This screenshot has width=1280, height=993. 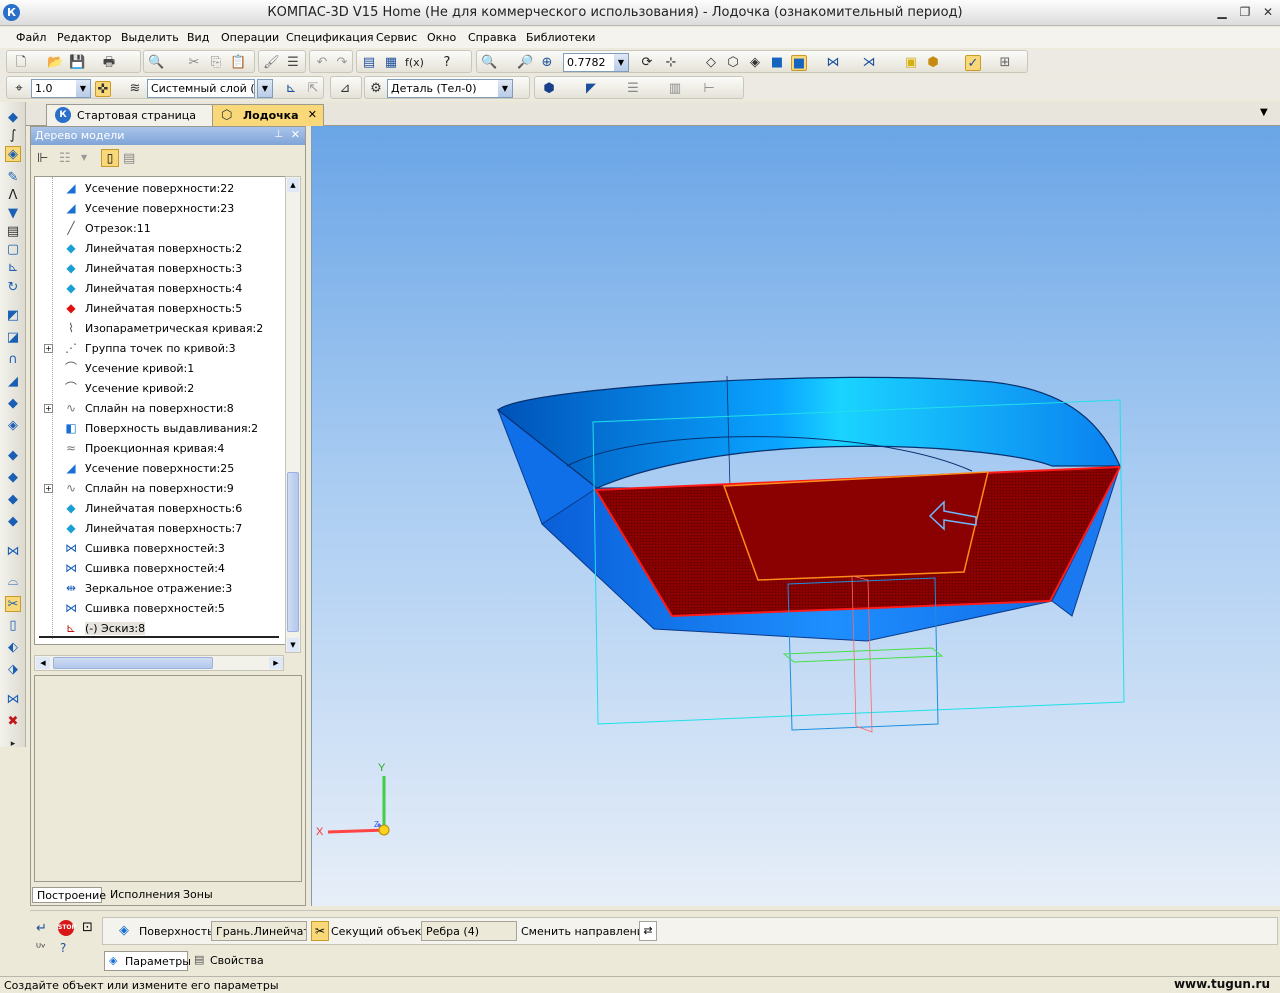 What do you see at coordinates (271, 63) in the screenshot?
I see `brush-icon: 🖌` at bounding box center [271, 63].